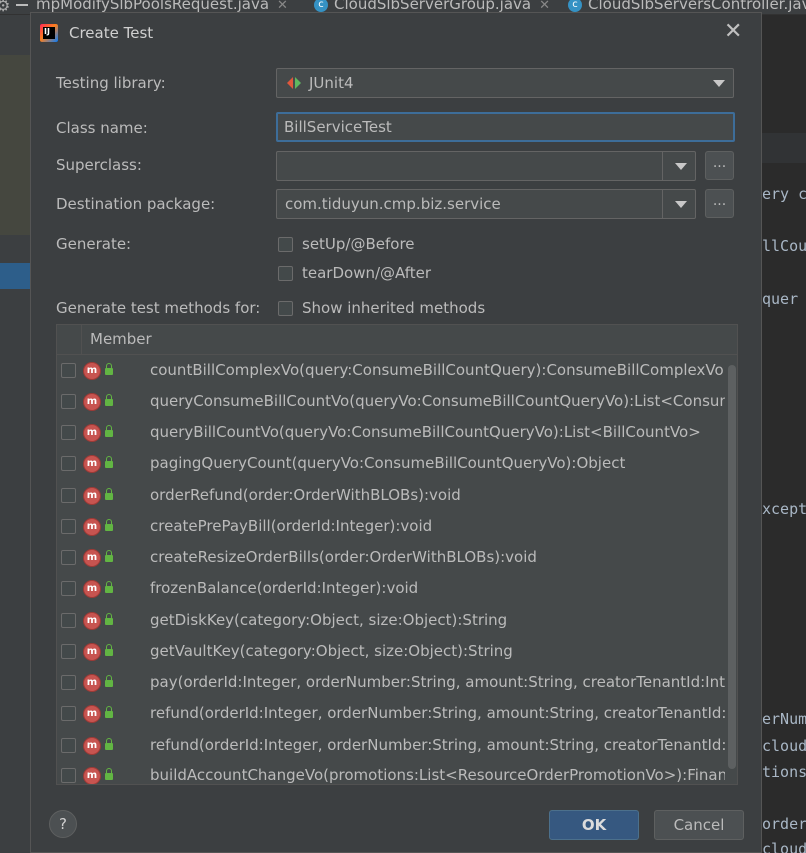 This screenshot has height=853, width=806. What do you see at coordinates (69, 339) in the screenshot?
I see `header-check-column` at bounding box center [69, 339].